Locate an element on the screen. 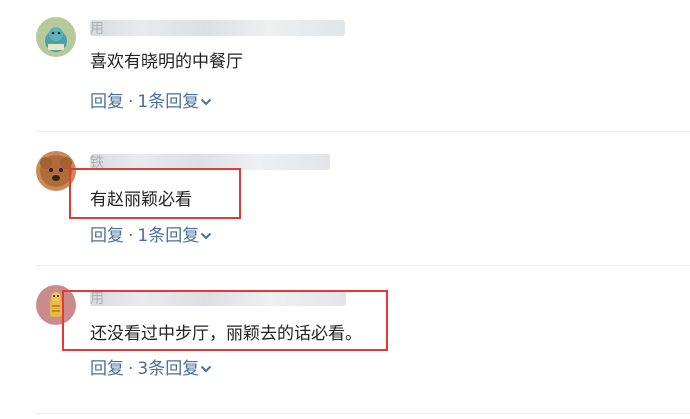 This screenshot has width=690, height=419. comment-text: 有赵丽颖必看 is located at coordinates (141, 200).